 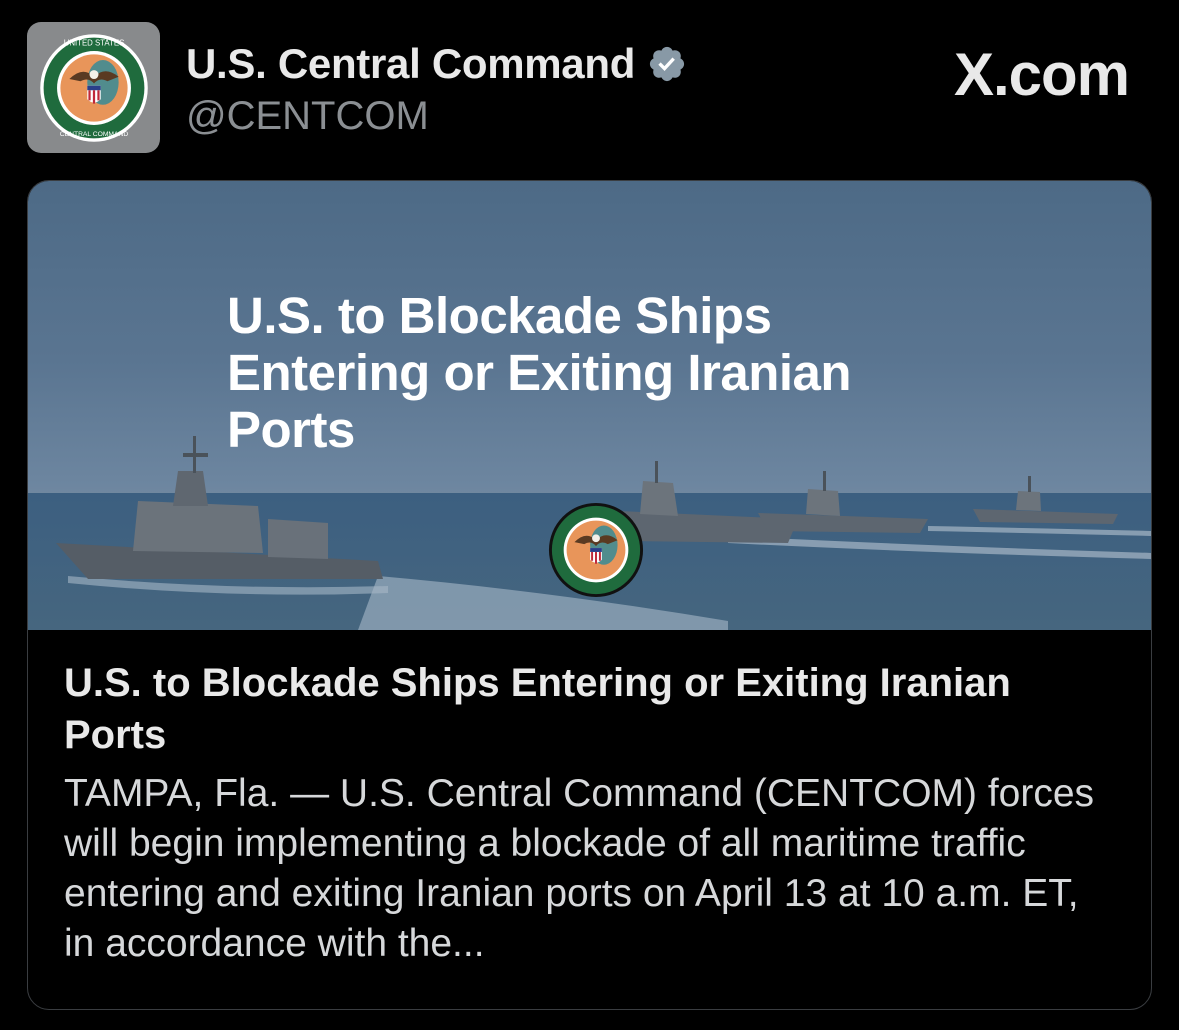 I want to click on author-block: U.S. Central Command @CENTCOM, so click(x=436, y=89).